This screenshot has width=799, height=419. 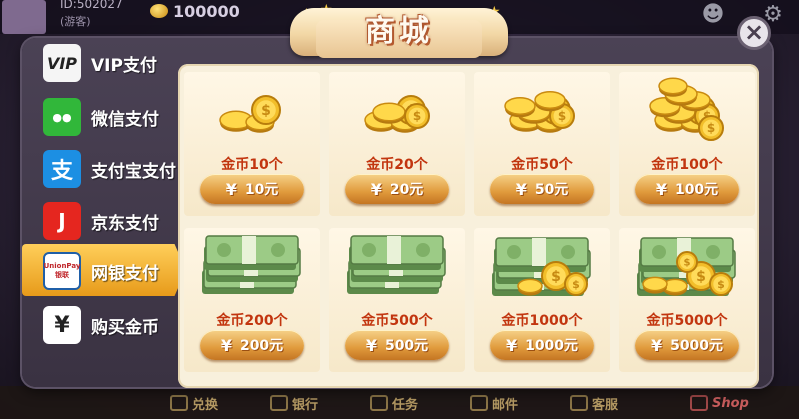 I want to click on price-label: 5000元, so click(x=697, y=346).